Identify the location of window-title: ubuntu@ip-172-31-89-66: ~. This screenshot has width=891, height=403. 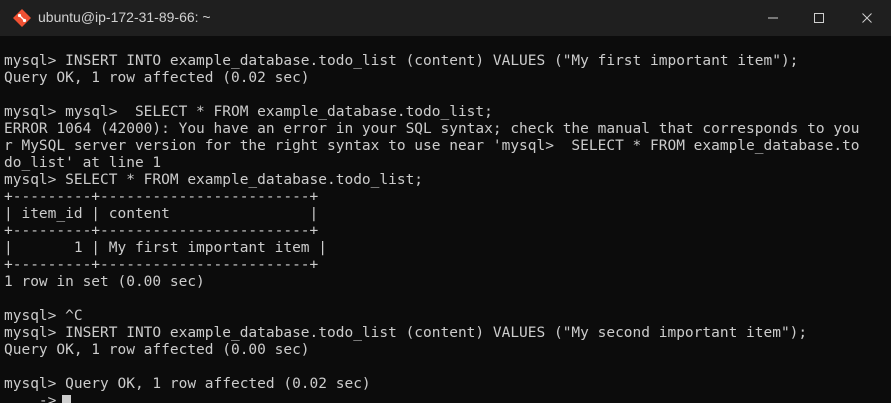
(124, 17).